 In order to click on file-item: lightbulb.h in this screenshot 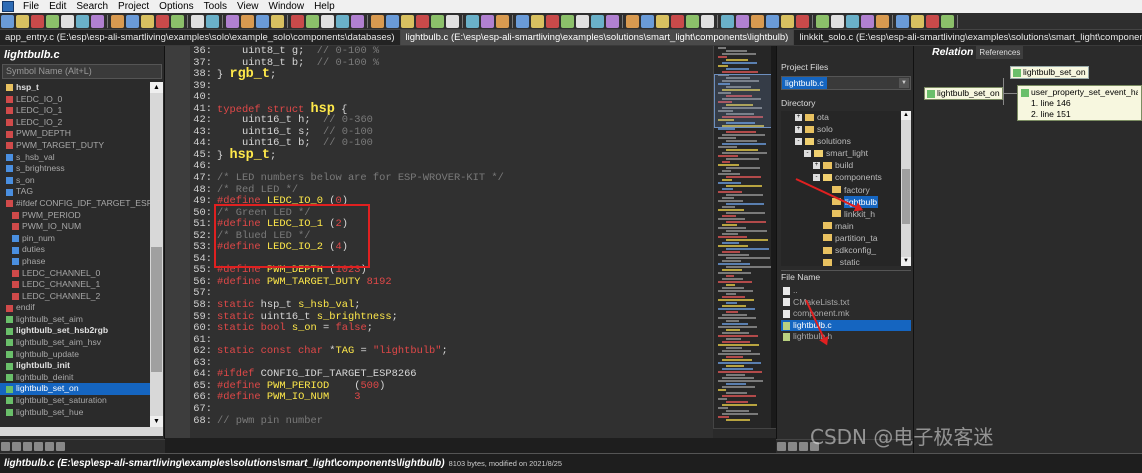, I will do `click(846, 337)`.